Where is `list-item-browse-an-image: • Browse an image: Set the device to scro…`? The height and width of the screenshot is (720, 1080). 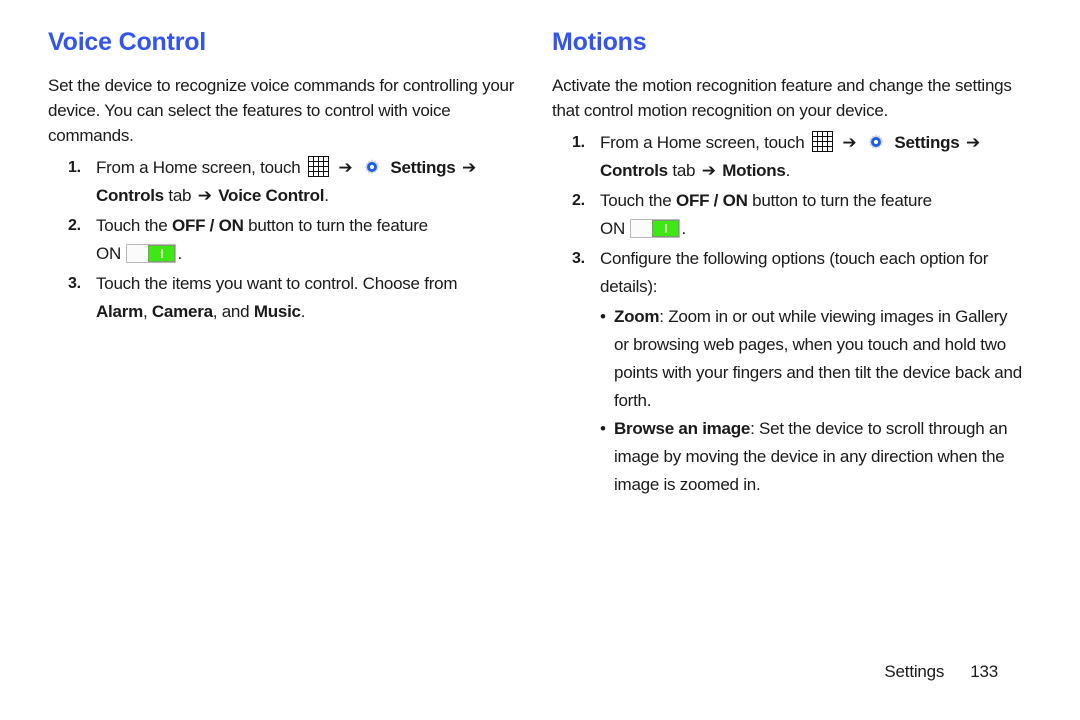 list-item-browse-an-image: • Browse an image: Set the device to scro… is located at coordinates (811, 457).